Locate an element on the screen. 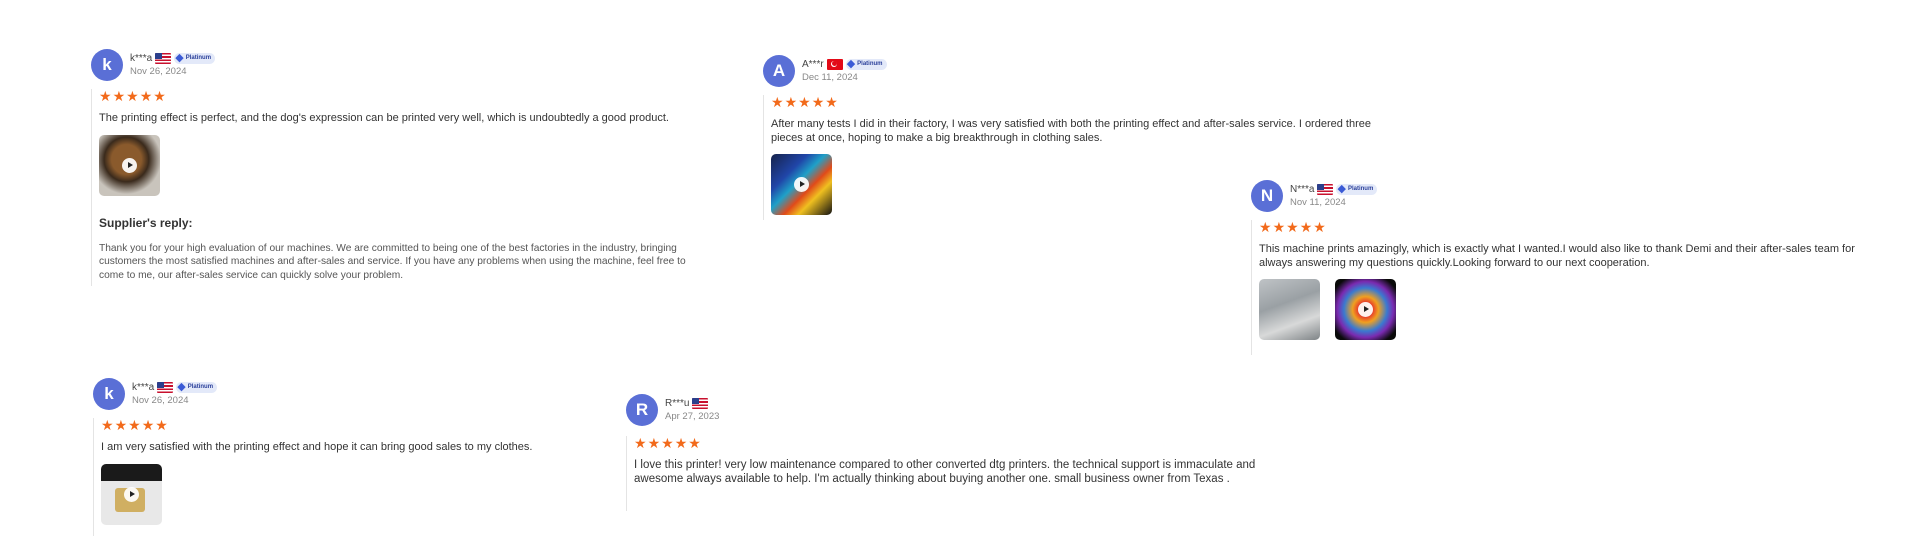  avatar: A is located at coordinates (779, 71).